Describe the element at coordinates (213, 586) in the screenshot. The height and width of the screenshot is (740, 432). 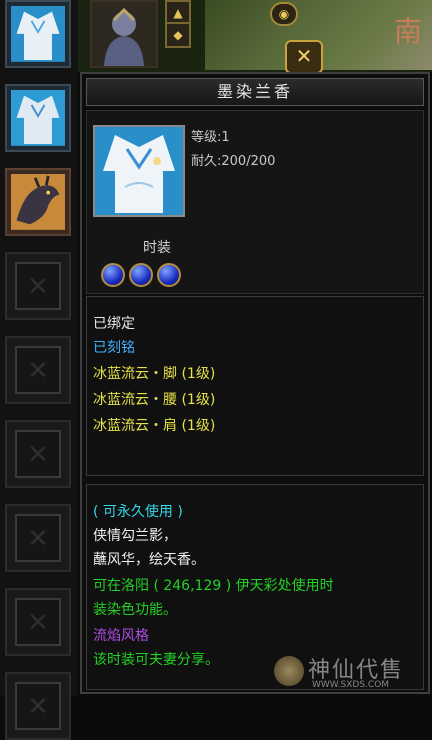
I see `dye-info-1: 可在洛阳 ( 246,129 ) 伊天彩处使用时` at that location.